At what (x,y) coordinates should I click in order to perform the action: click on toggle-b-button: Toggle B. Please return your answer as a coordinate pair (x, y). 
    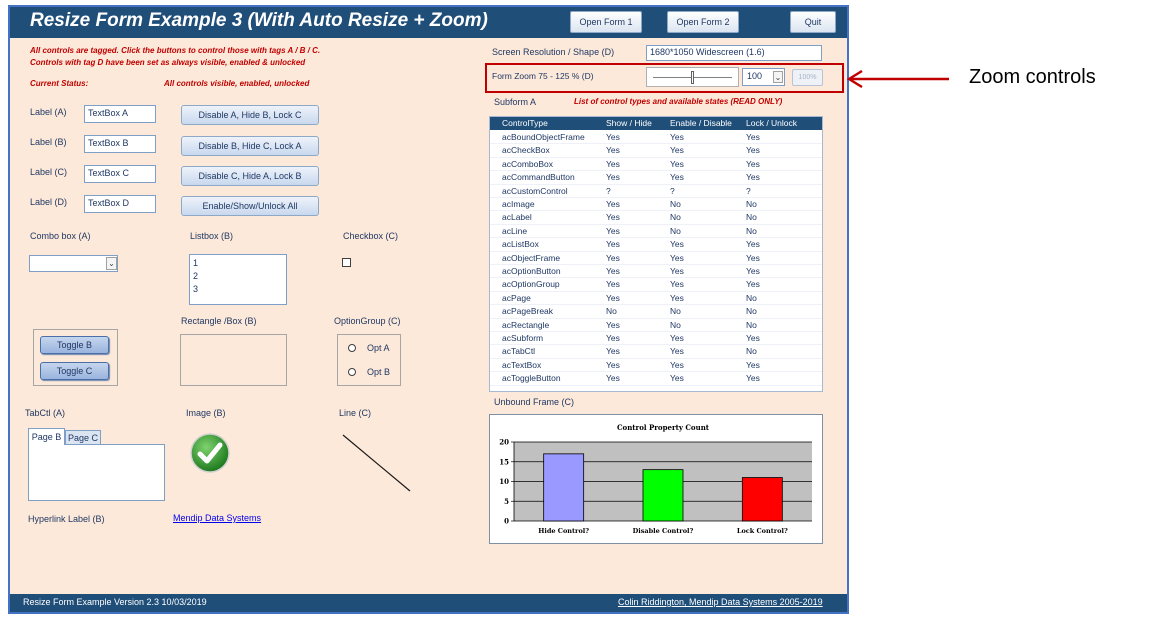
    Looking at the image, I should click on (74, 345).